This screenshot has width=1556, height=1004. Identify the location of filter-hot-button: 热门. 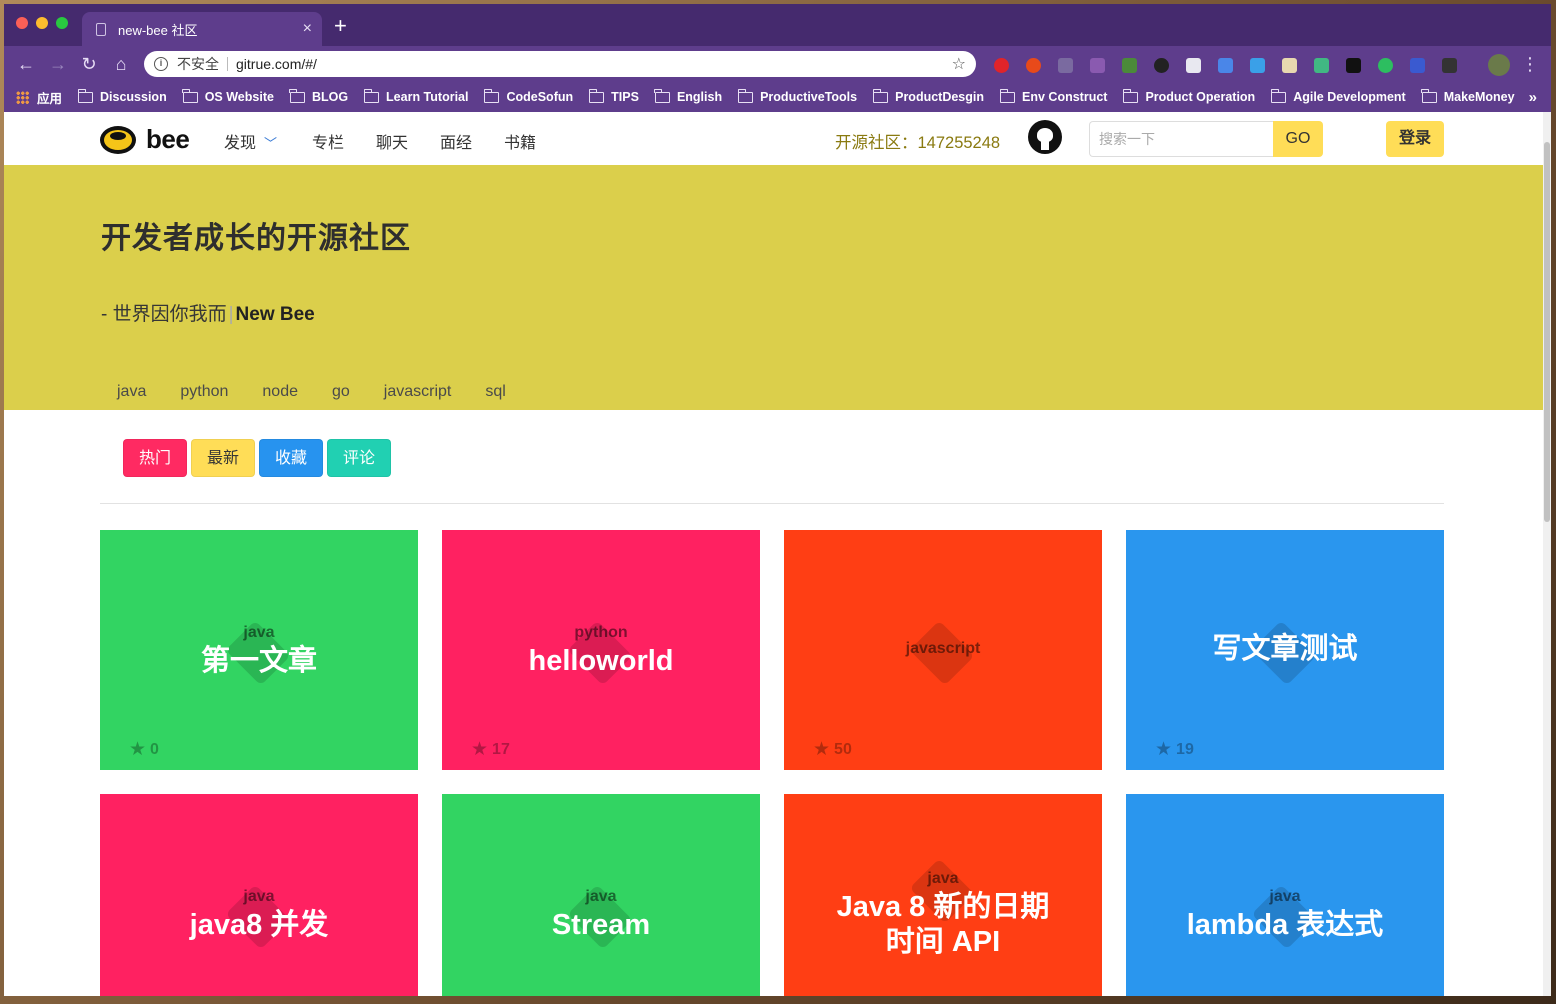
(155, 458).